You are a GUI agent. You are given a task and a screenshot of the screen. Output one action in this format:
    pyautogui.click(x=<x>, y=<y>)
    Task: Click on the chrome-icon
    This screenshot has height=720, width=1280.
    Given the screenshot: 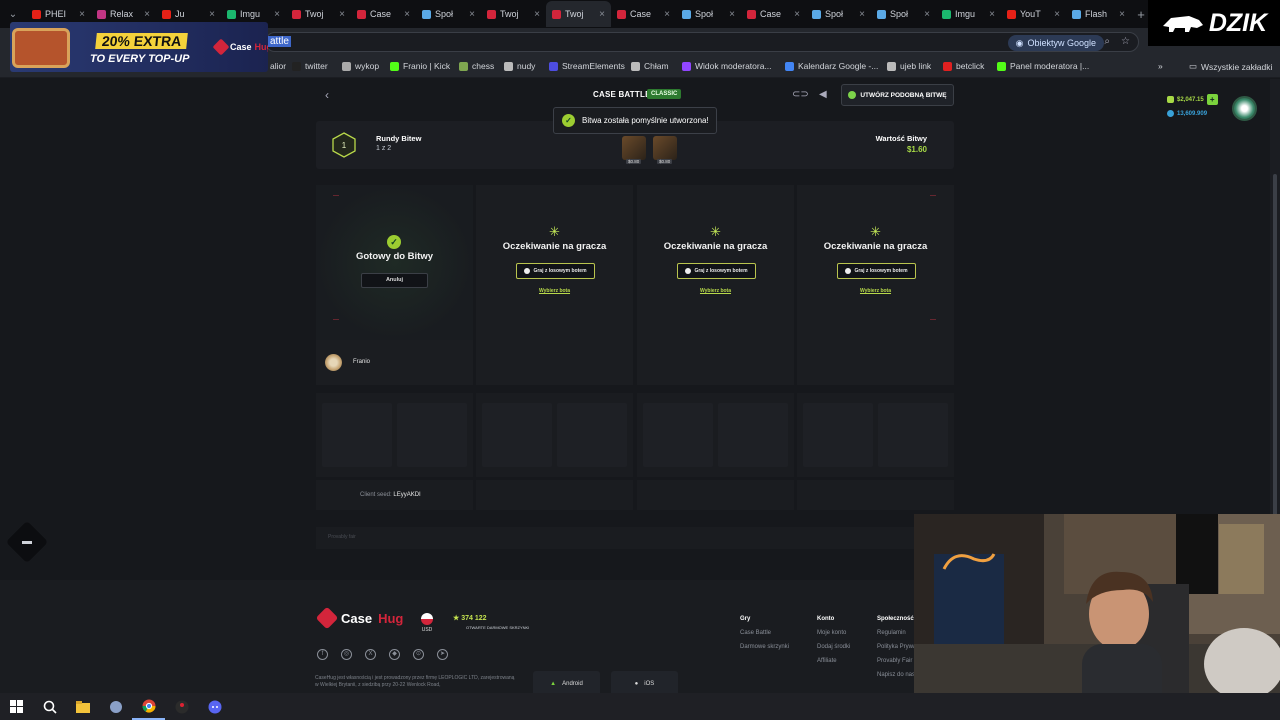 What is the action you would take?
    pyautogui.click(x=148, y=706)
    